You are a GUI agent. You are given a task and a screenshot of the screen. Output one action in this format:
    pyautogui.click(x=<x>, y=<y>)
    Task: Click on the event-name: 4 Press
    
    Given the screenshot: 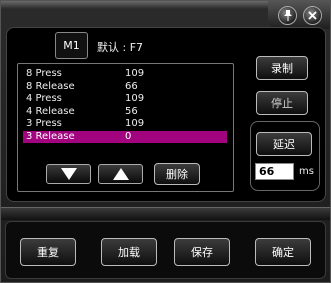 What is the action you would take?
    pyautogui.click(x=44, y=98)
    